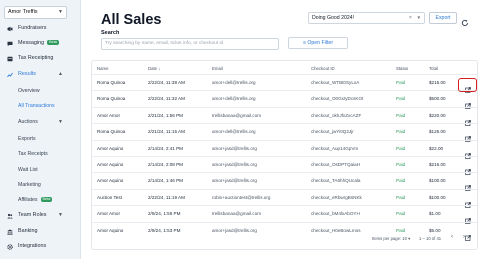  I want to click on cell-checkout-id: checkout_TA6hhQUcala, so click(336, 181).